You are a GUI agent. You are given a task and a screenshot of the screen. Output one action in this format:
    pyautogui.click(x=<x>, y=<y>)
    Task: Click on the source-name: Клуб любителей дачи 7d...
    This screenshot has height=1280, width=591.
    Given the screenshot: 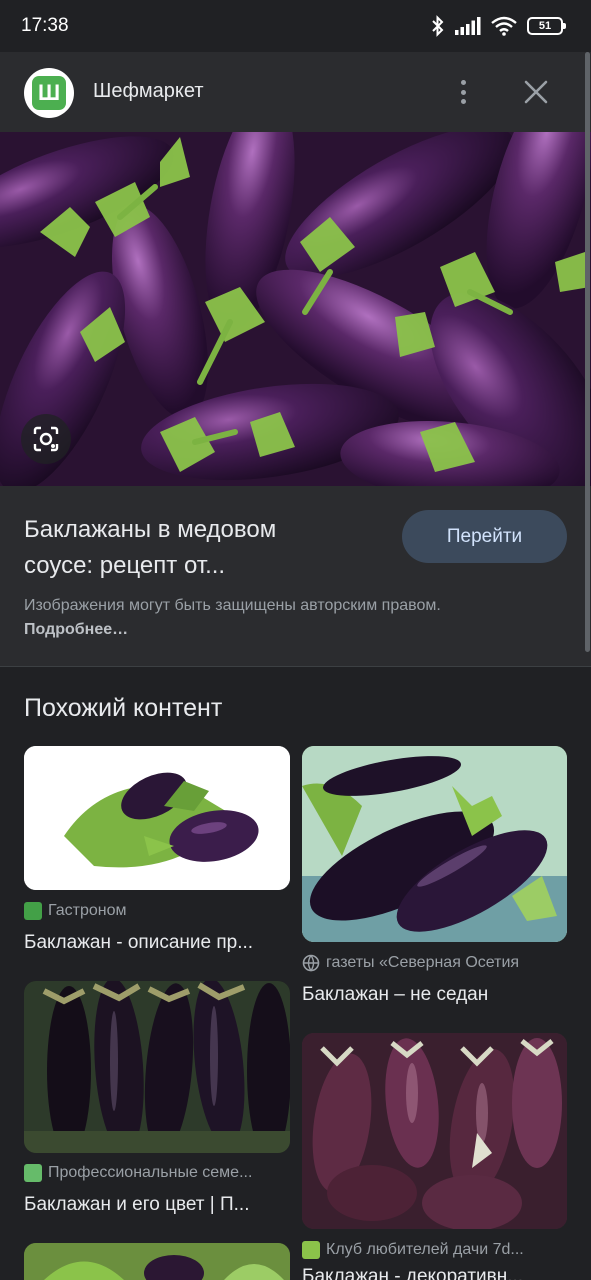 What is the action you would take?
    pyautogui.click(x=425, y=1249)
    